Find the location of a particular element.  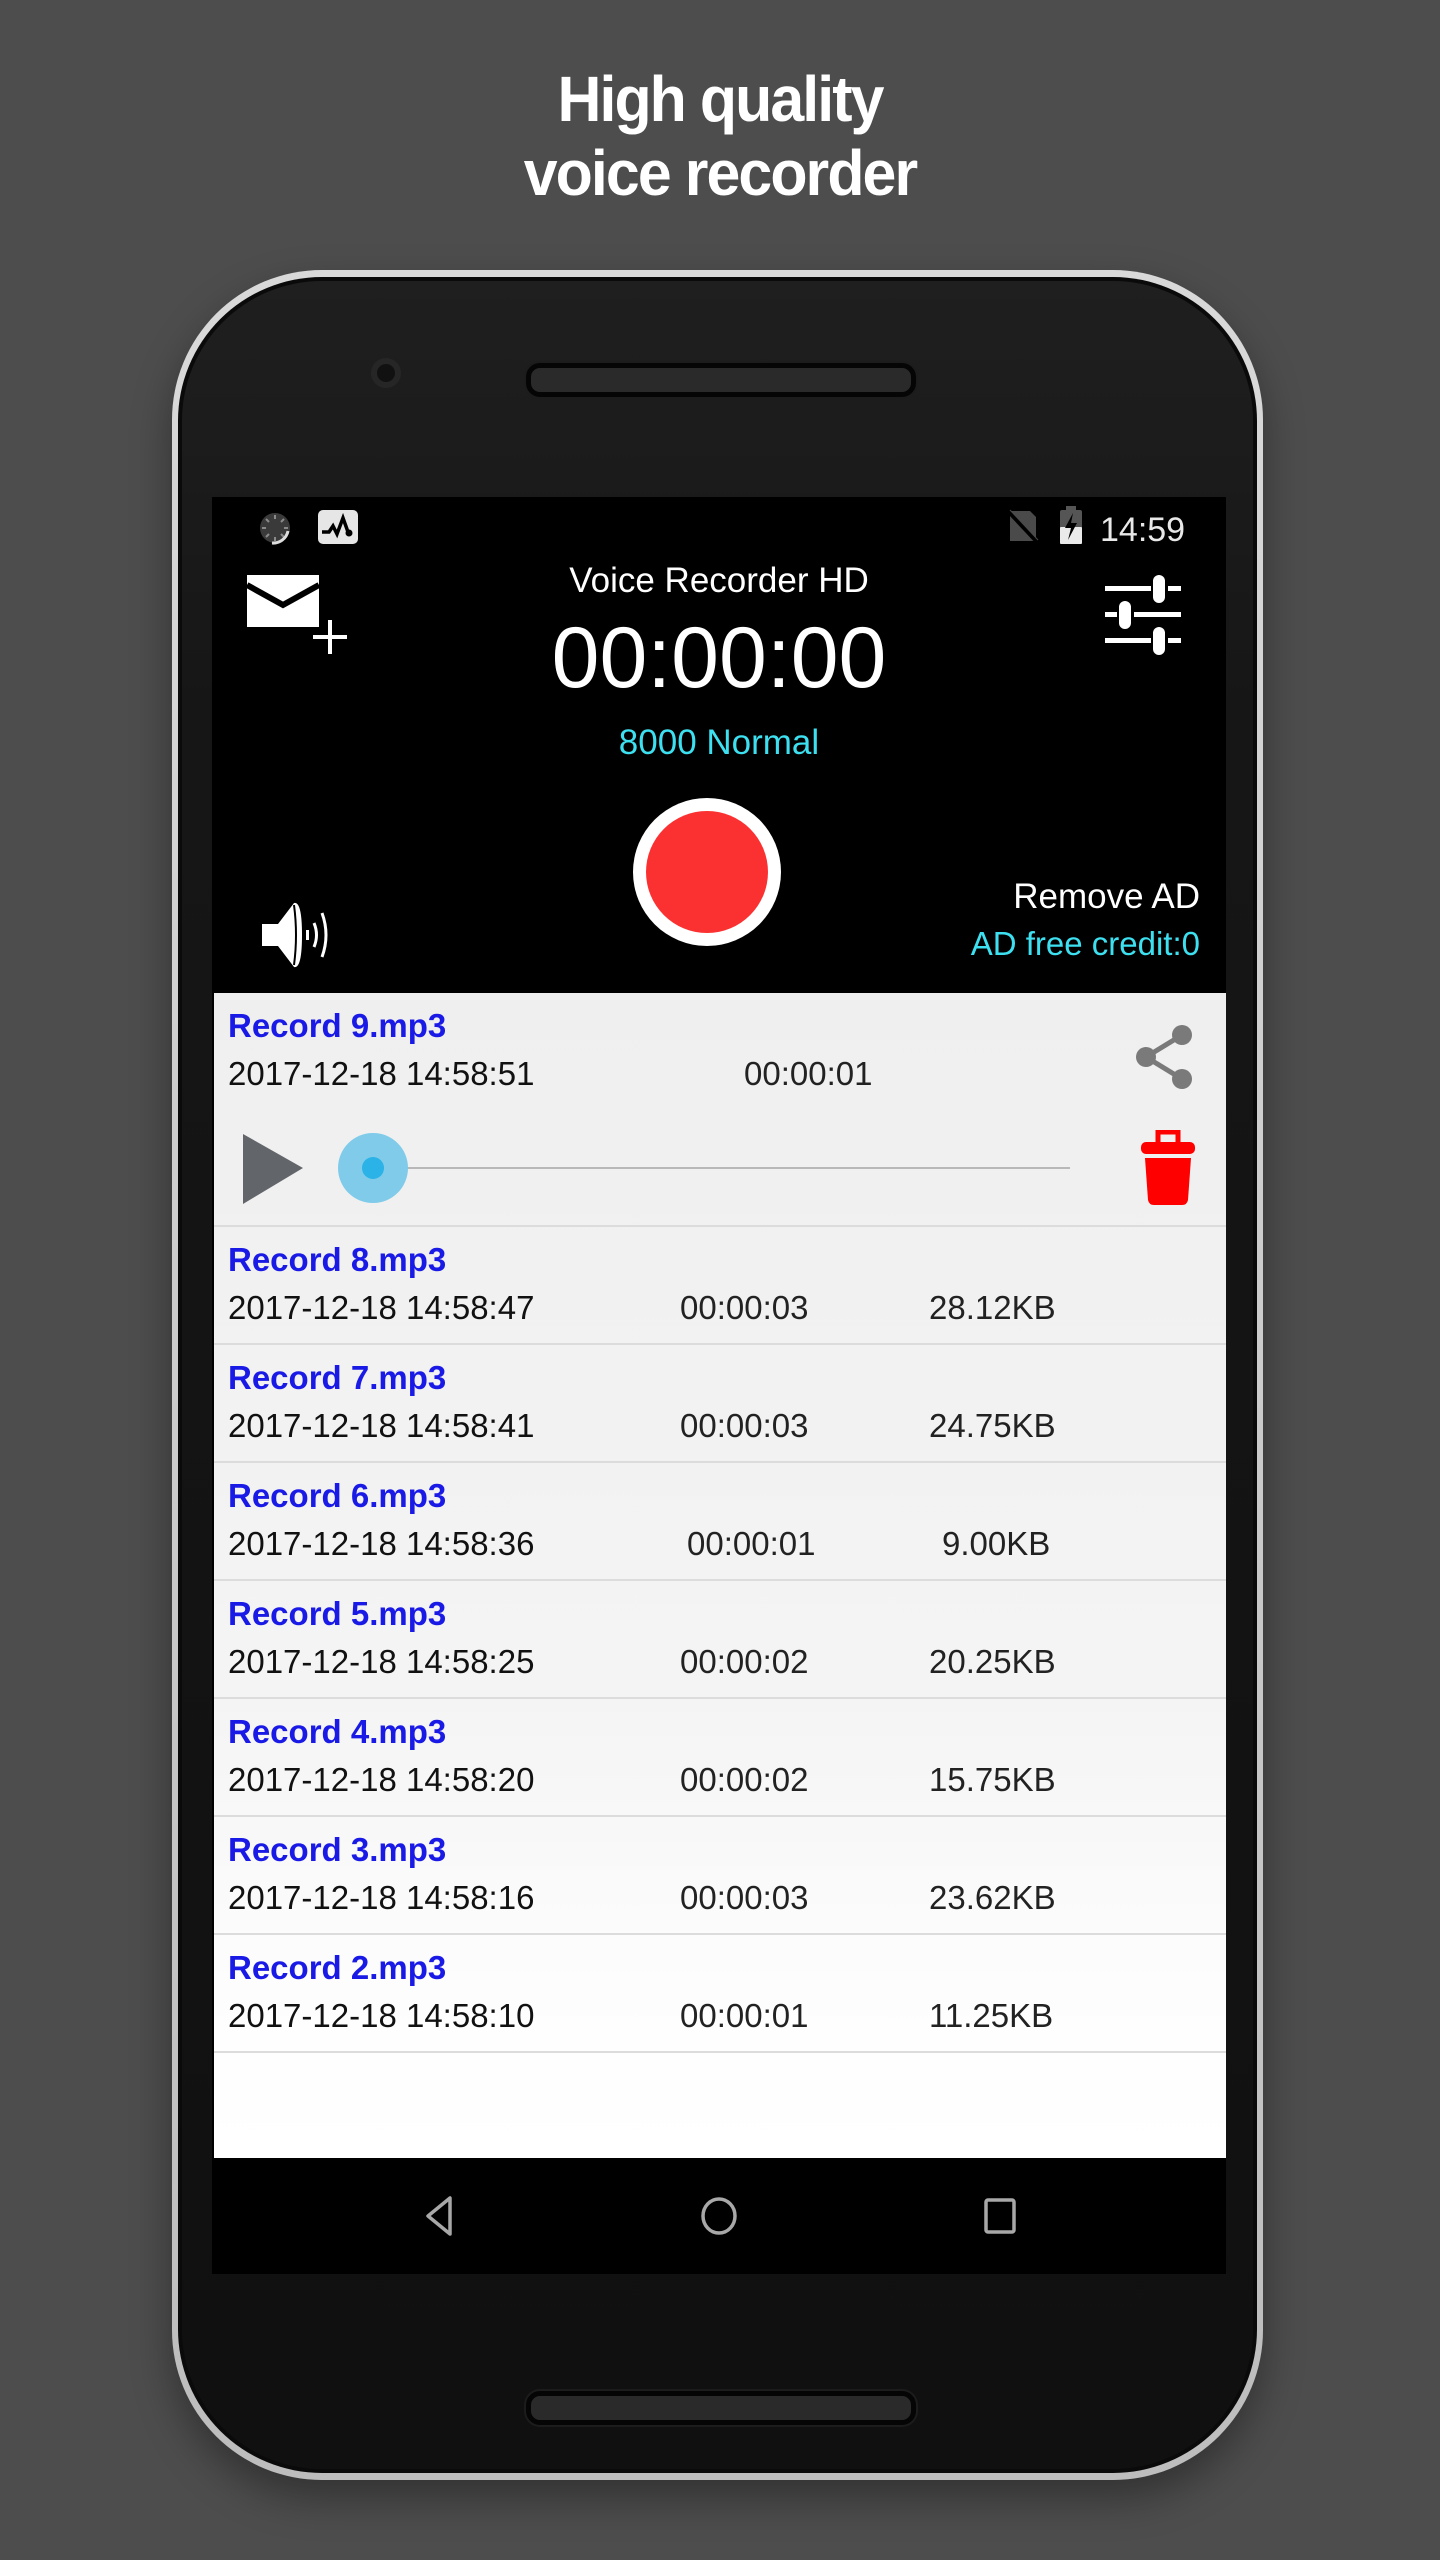

recording-name: Record 3.mp3 is located at coordinates (337, 1849).